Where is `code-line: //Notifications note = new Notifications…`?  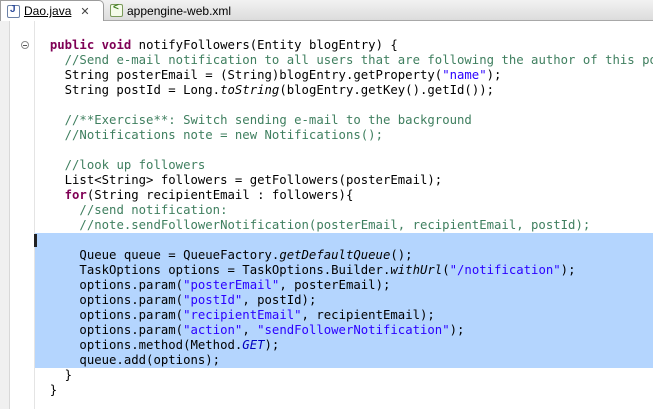
code-line: //Notifications note = new Notifications… is located at coordinates (344, 135).